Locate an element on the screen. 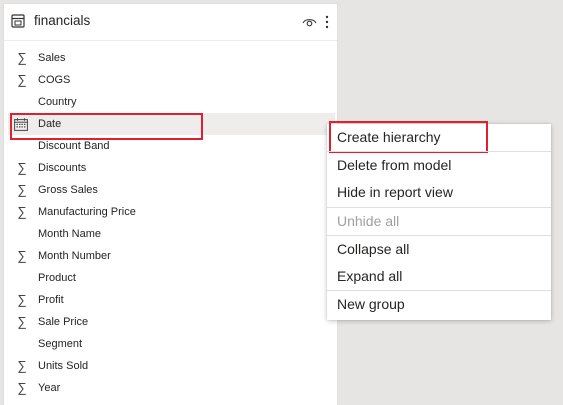 This screenshot has height=405, width=563. field-country: Country is located at coordinates (171, 102).